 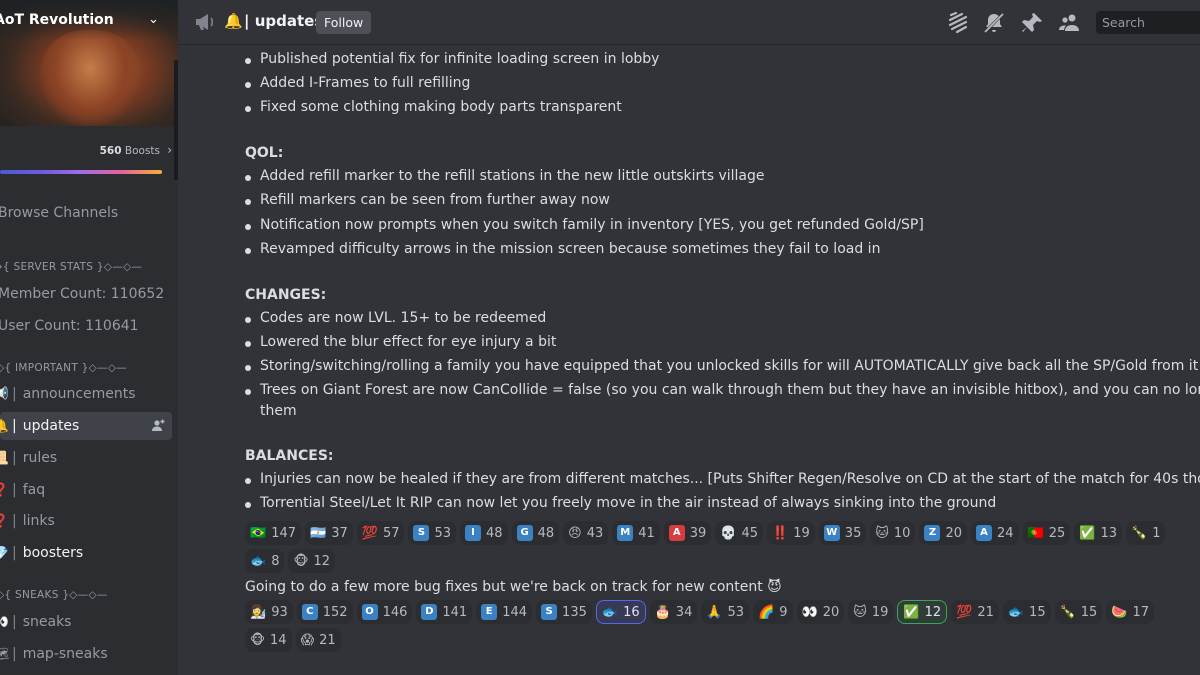 I want to click on letter-emoji-icon: D, so click(x=429, y=612).